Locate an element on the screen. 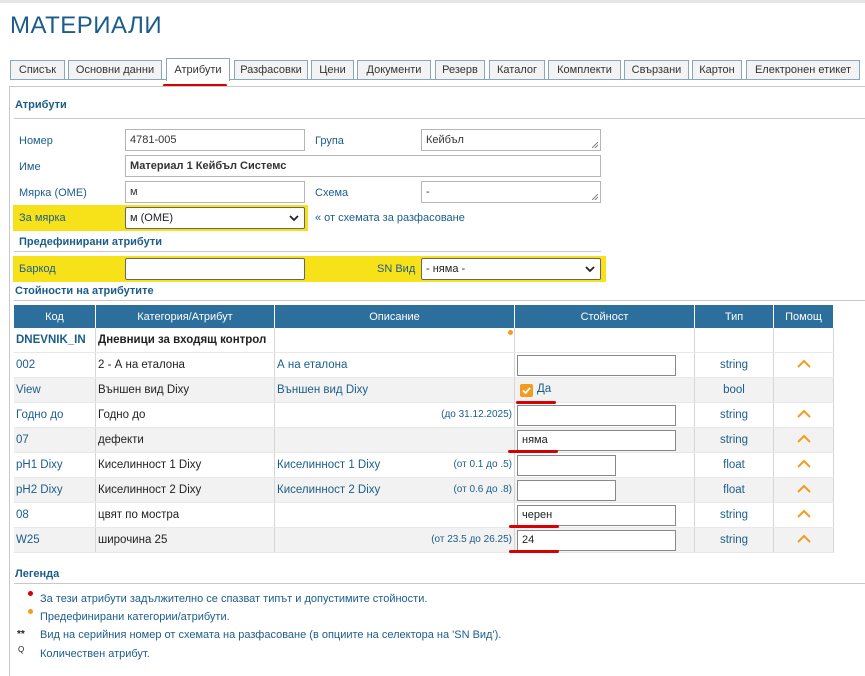  row-code: 002 is located at coordinates (25, 365).